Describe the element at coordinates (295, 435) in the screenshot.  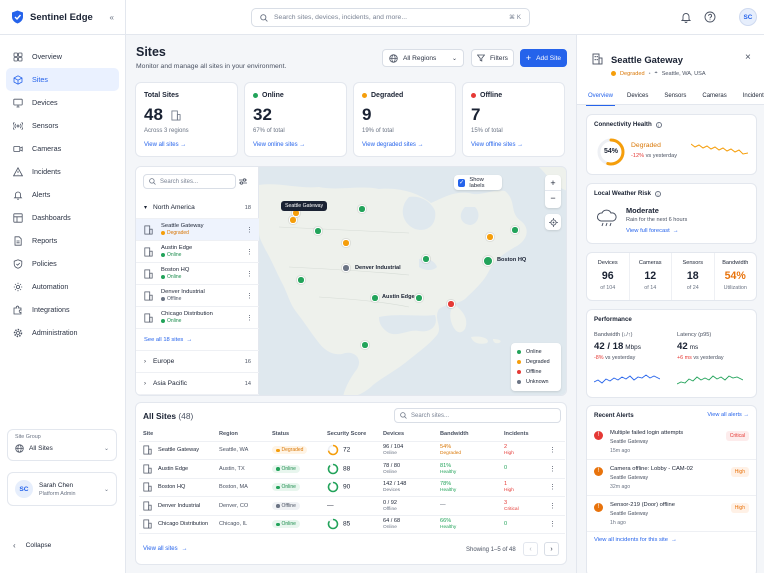
I see `column-header: Status` at that location.